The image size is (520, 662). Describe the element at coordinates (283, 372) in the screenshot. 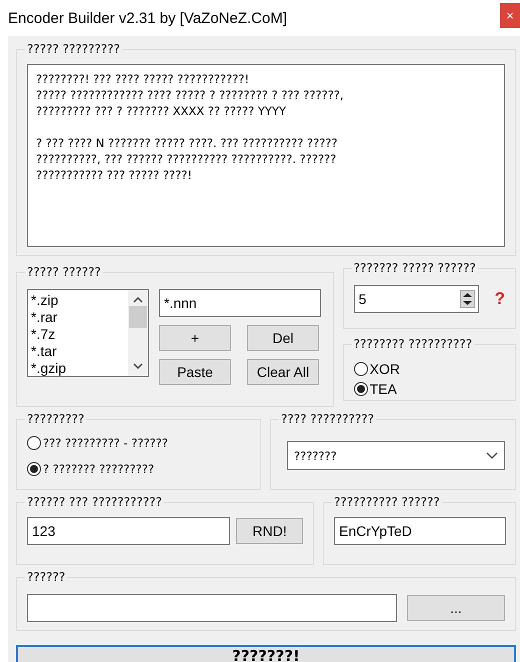

I see `action-button: Clear All` at that location.